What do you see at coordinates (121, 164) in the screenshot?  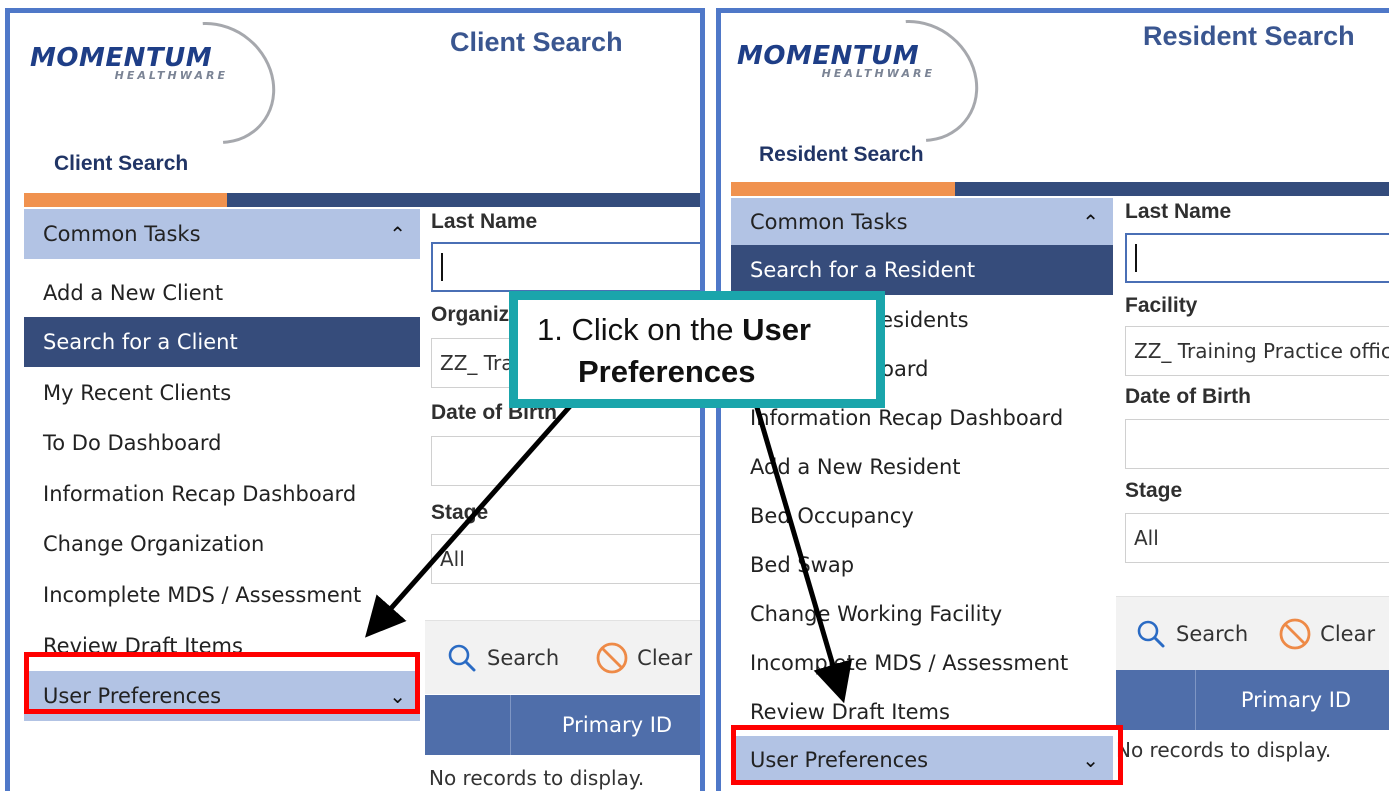 I see `section-title: Client Search` at bounding box center [121, 164].